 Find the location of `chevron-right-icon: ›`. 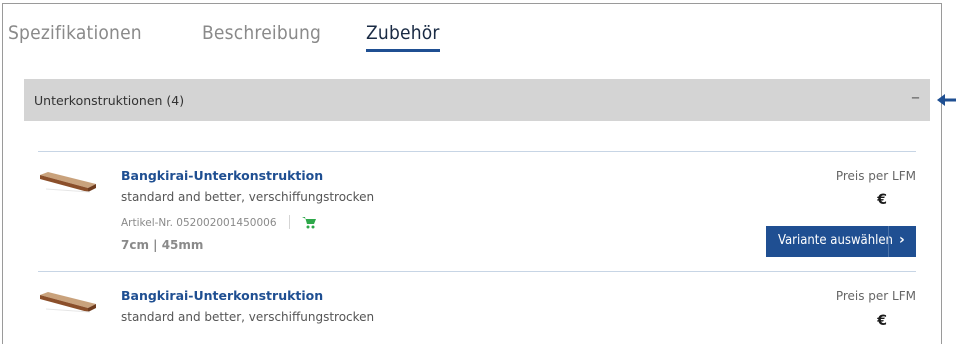

chevron-right-icon: › is located at coordinates (902, 240).